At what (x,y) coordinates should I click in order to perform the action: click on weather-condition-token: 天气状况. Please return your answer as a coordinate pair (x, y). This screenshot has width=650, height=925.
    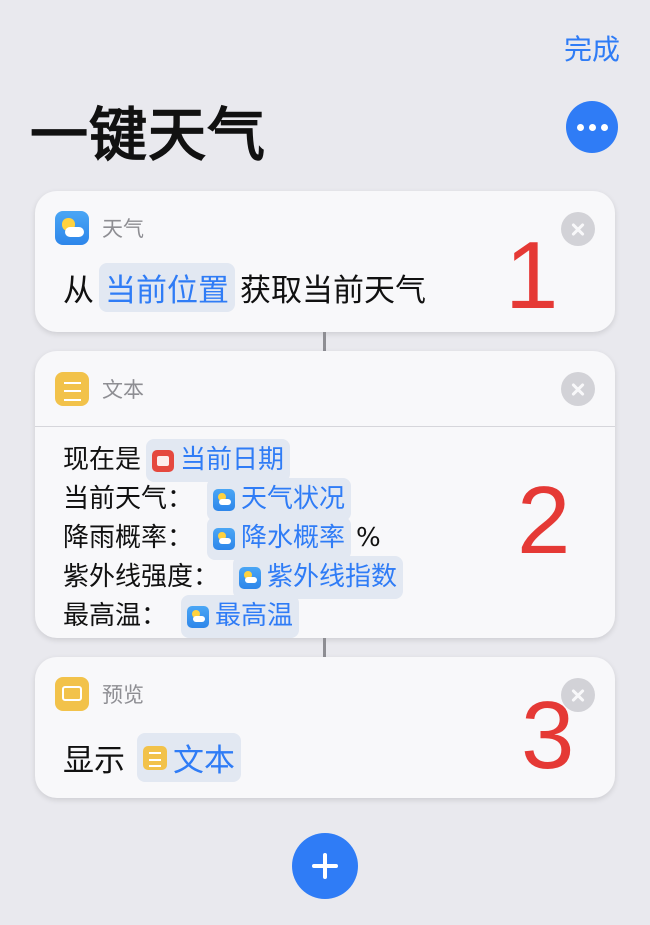
    Looking at the image, I should click on (279, 499).